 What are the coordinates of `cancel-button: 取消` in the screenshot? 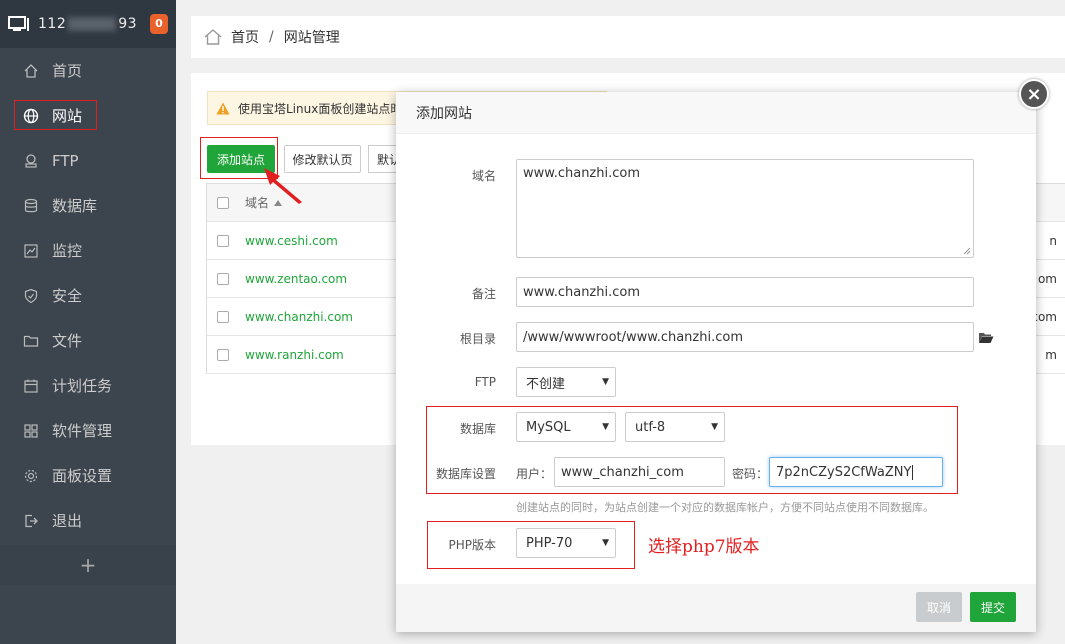 It's located at (939, 607).